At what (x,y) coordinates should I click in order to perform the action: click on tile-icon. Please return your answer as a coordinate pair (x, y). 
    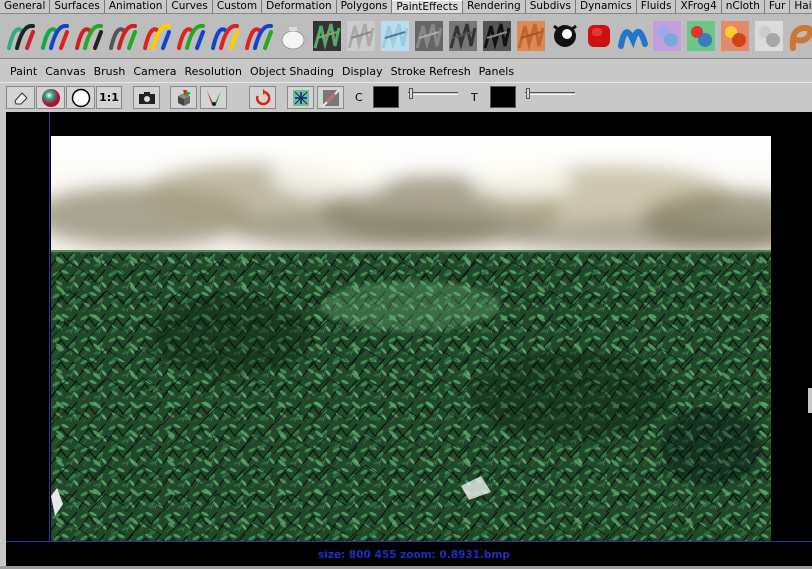
    Looking at the image, I should click on (330, 97).